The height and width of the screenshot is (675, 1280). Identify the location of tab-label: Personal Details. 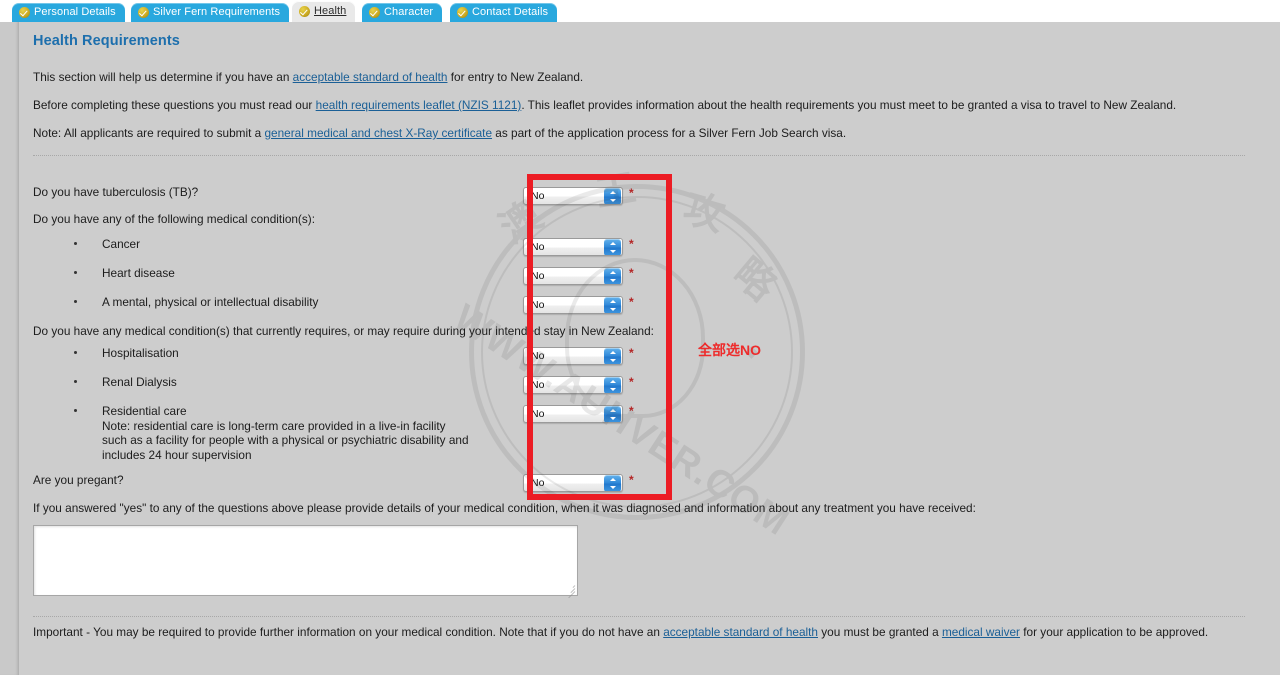
(75, 12).